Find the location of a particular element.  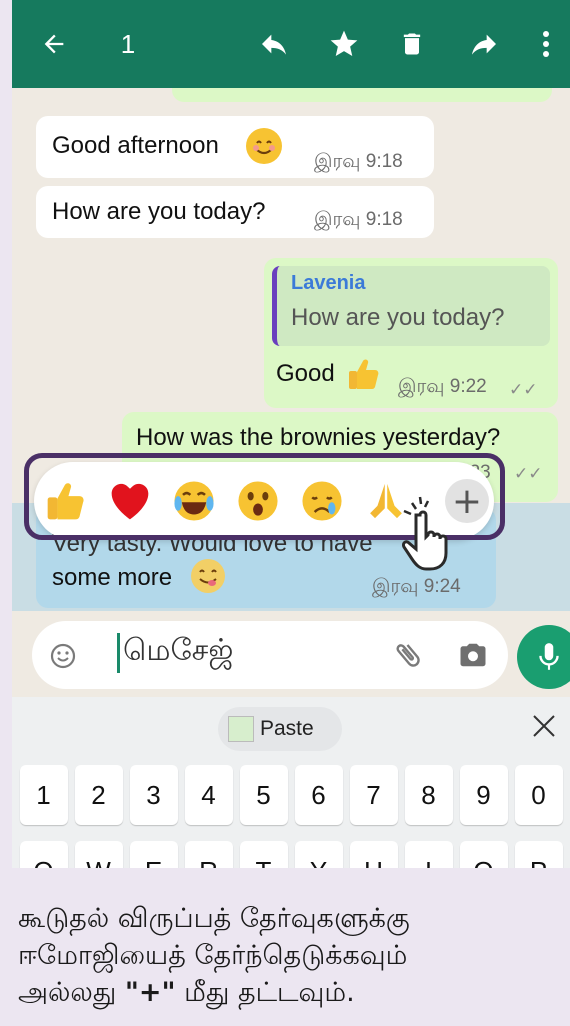

key-3: 3 is located at coordinates (153, 795).